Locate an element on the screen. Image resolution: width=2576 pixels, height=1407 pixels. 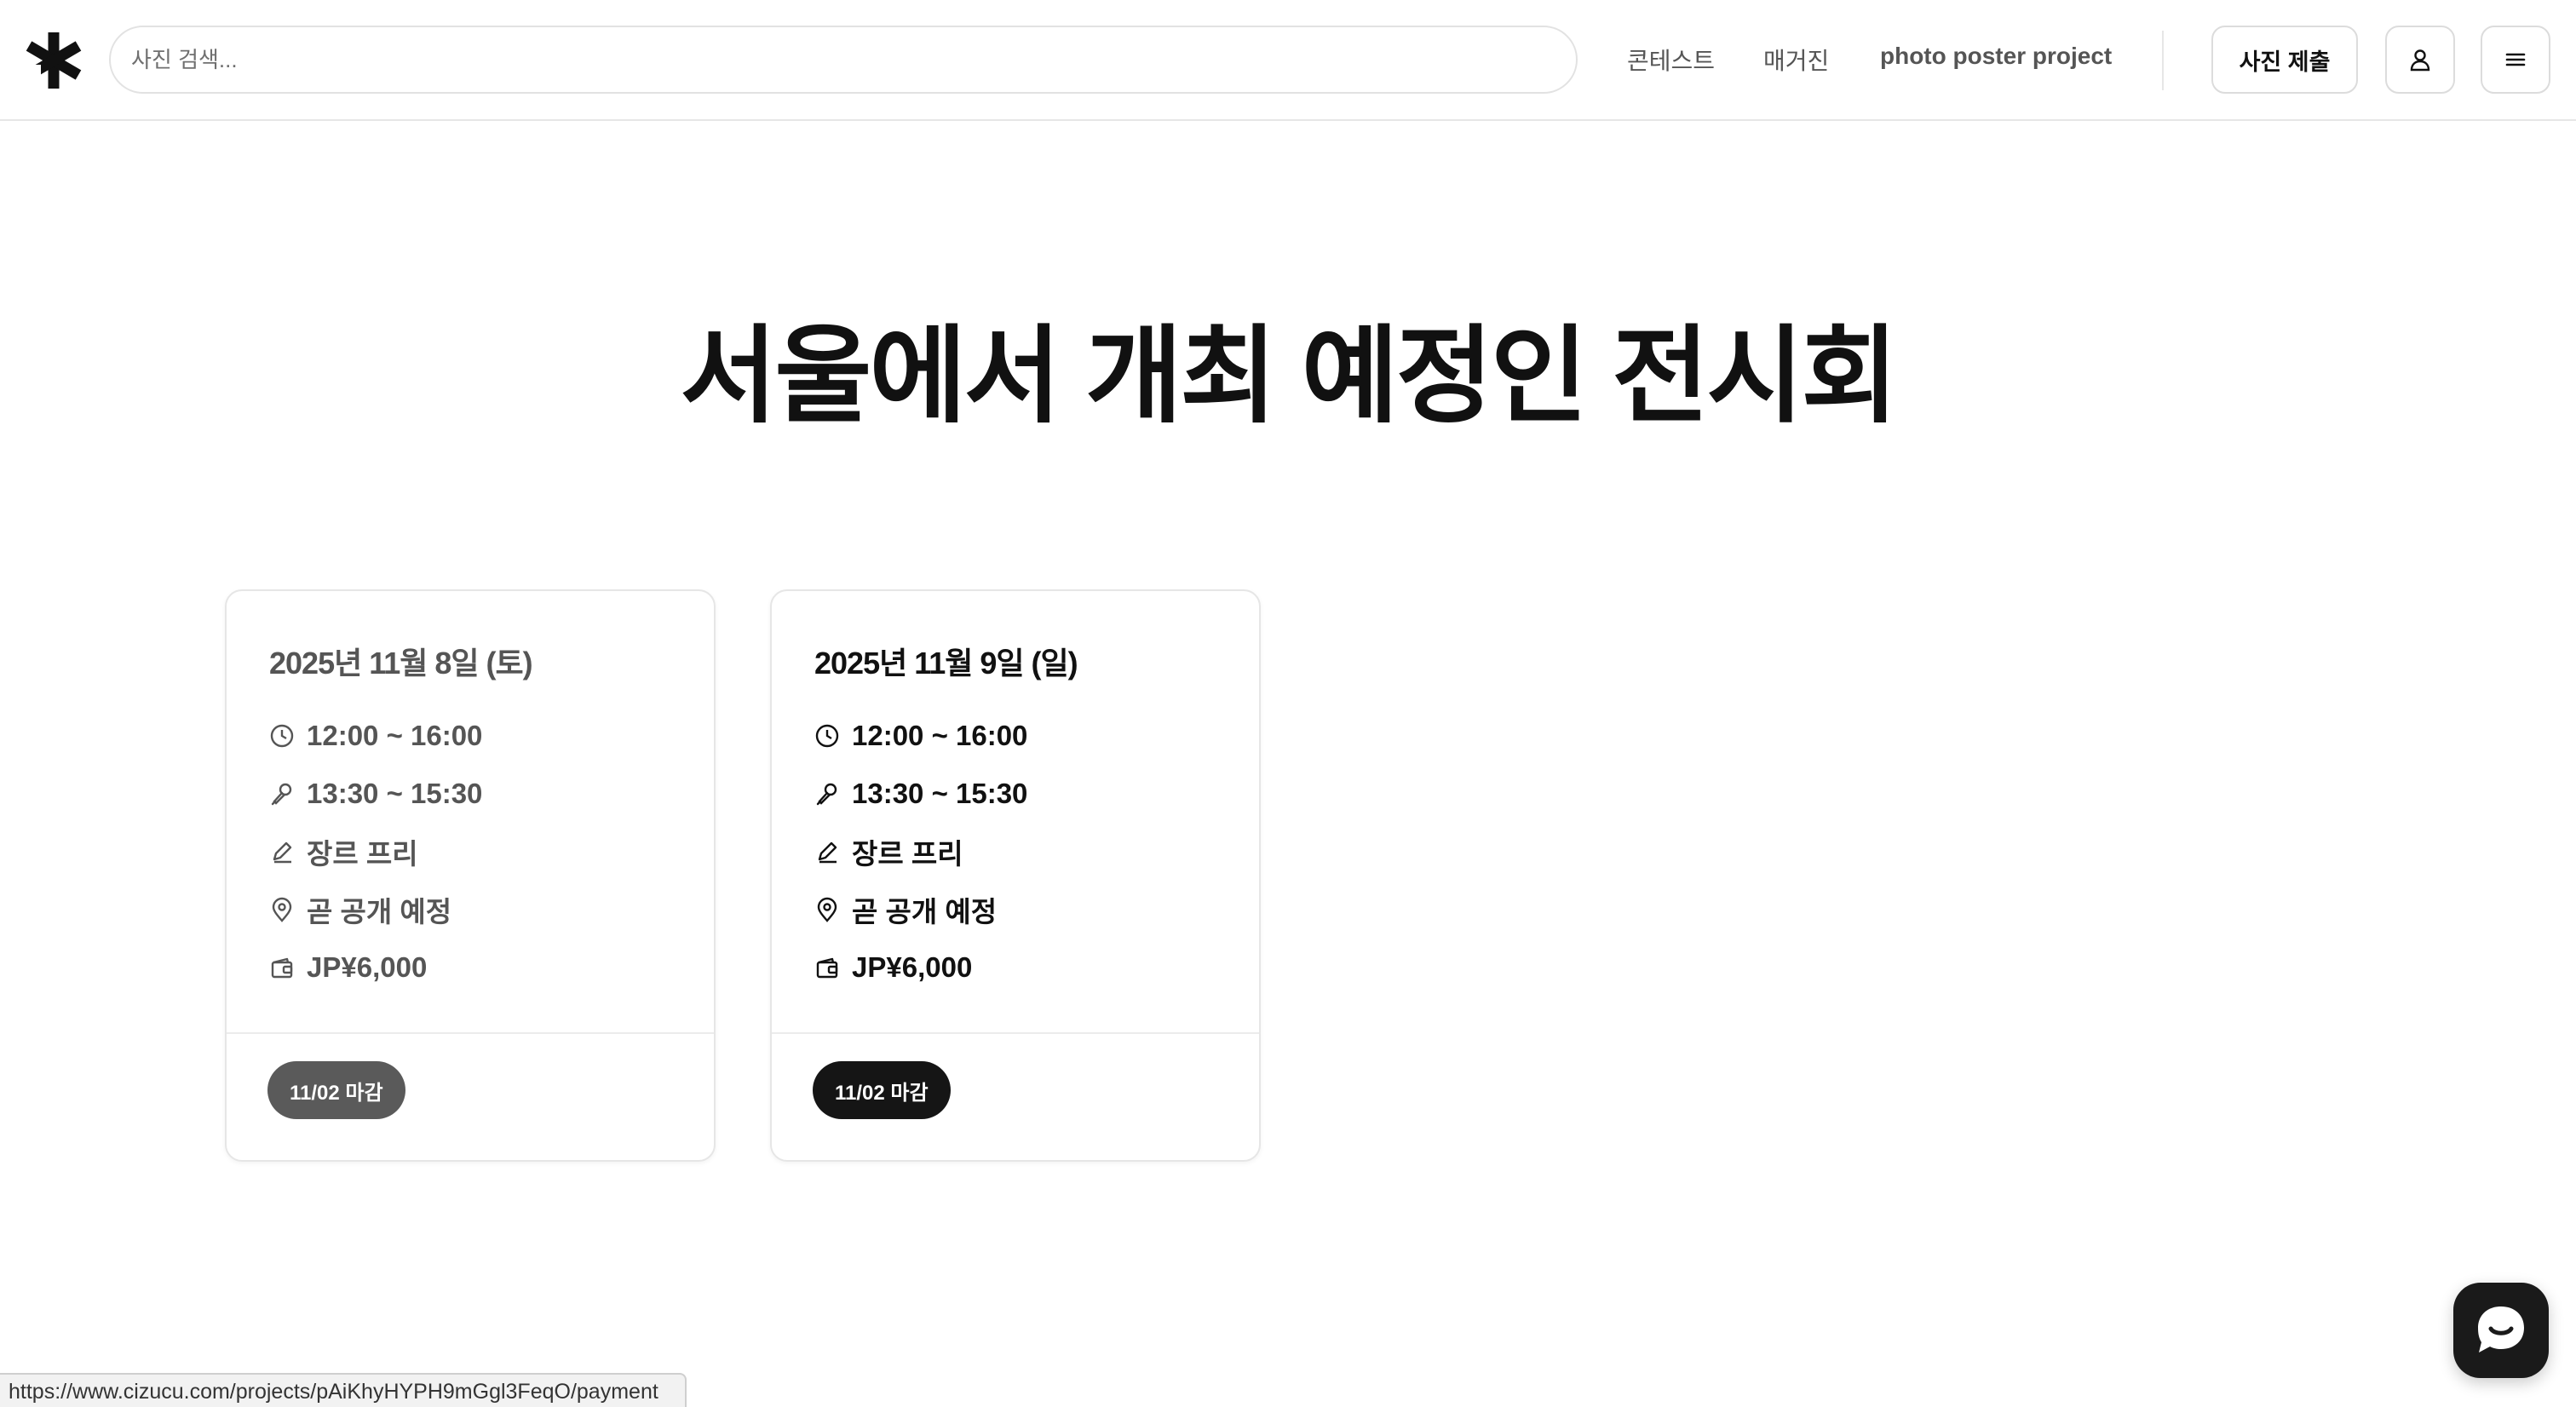
event-date: 2025년 11월 8일 (토) is located at coordinates (401, 663).